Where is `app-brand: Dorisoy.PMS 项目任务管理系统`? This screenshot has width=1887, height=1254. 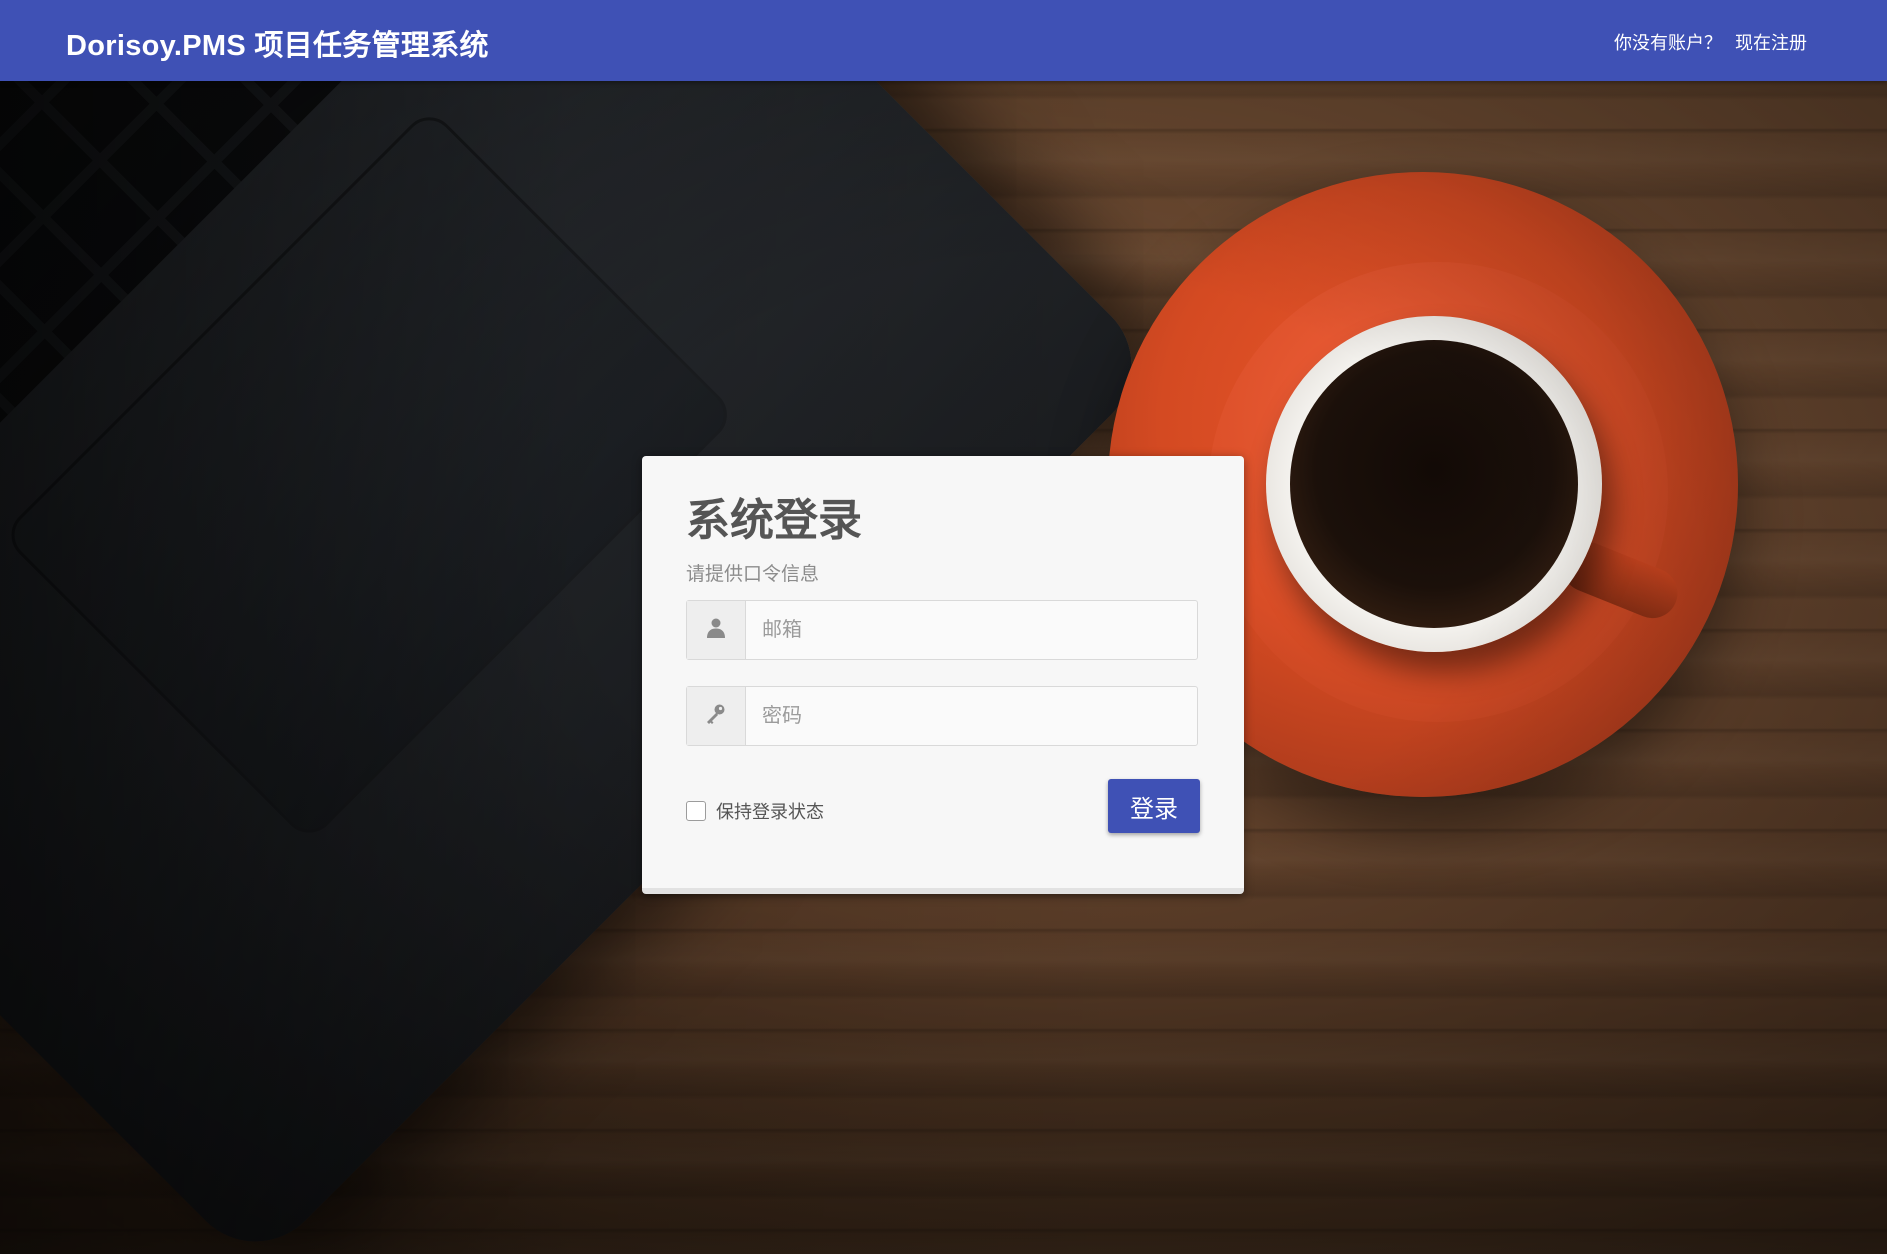 app-brand: Dorisoy.PMS 项目任务管理系统 is located at coordinates (277, 43).